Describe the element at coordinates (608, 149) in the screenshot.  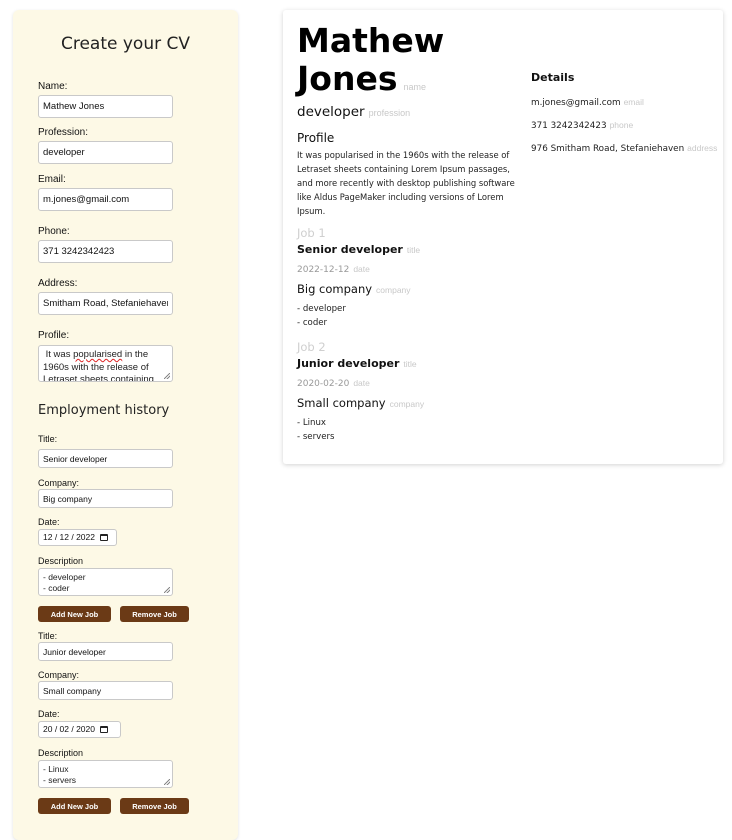
I see `cv-address-value: 976 Smitham Road, Stefaniehaven` at that location.